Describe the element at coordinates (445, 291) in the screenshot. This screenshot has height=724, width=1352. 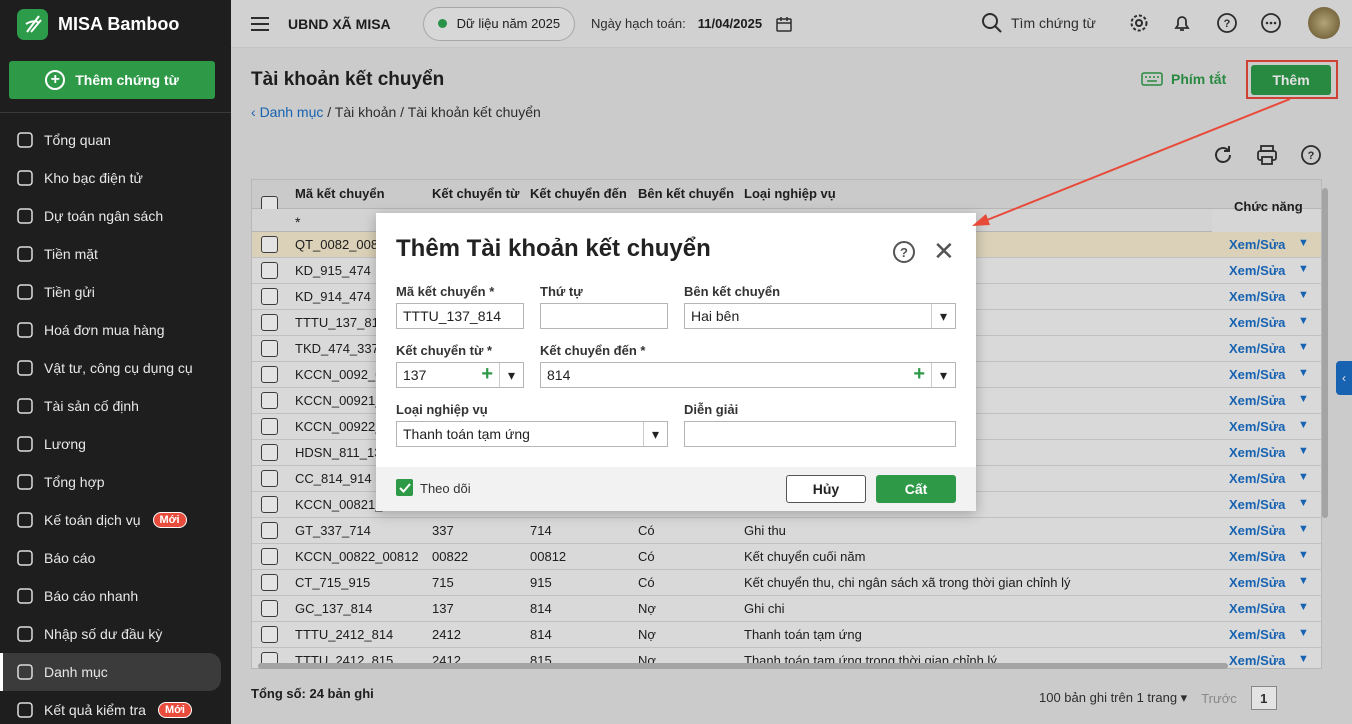
I see `code-label: Mã kết chuyển *` at that location.